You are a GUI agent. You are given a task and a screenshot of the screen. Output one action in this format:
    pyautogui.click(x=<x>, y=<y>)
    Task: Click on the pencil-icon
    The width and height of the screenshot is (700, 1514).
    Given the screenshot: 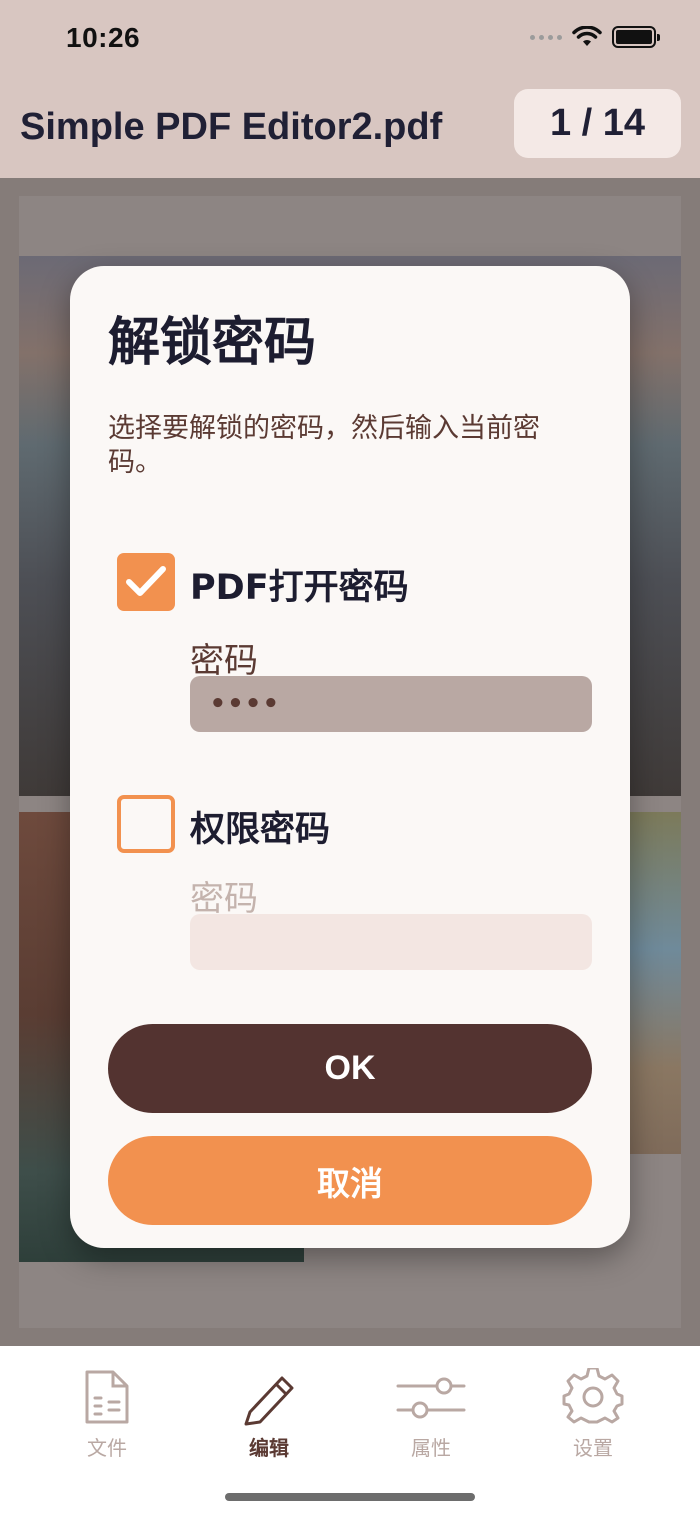 What is the action you would take?
    pyautogui.click(x=269, y=1401)
    